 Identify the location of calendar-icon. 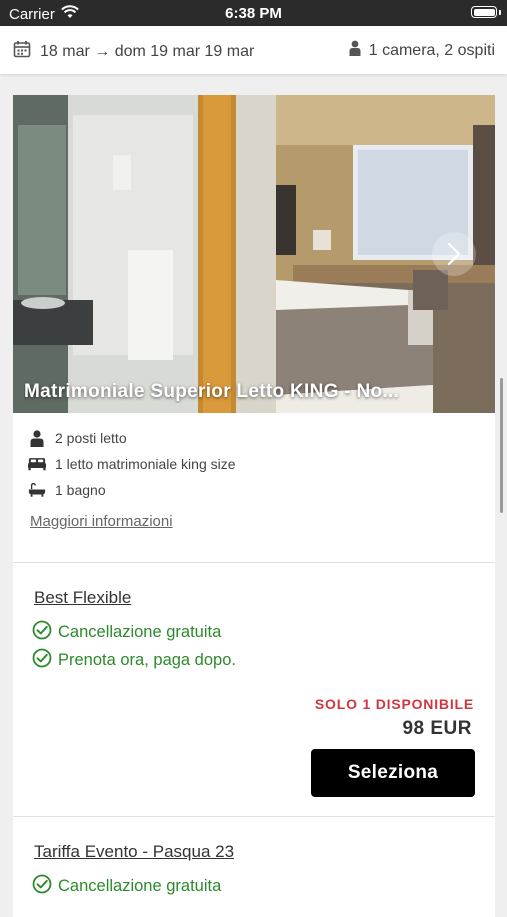
(22, 51).